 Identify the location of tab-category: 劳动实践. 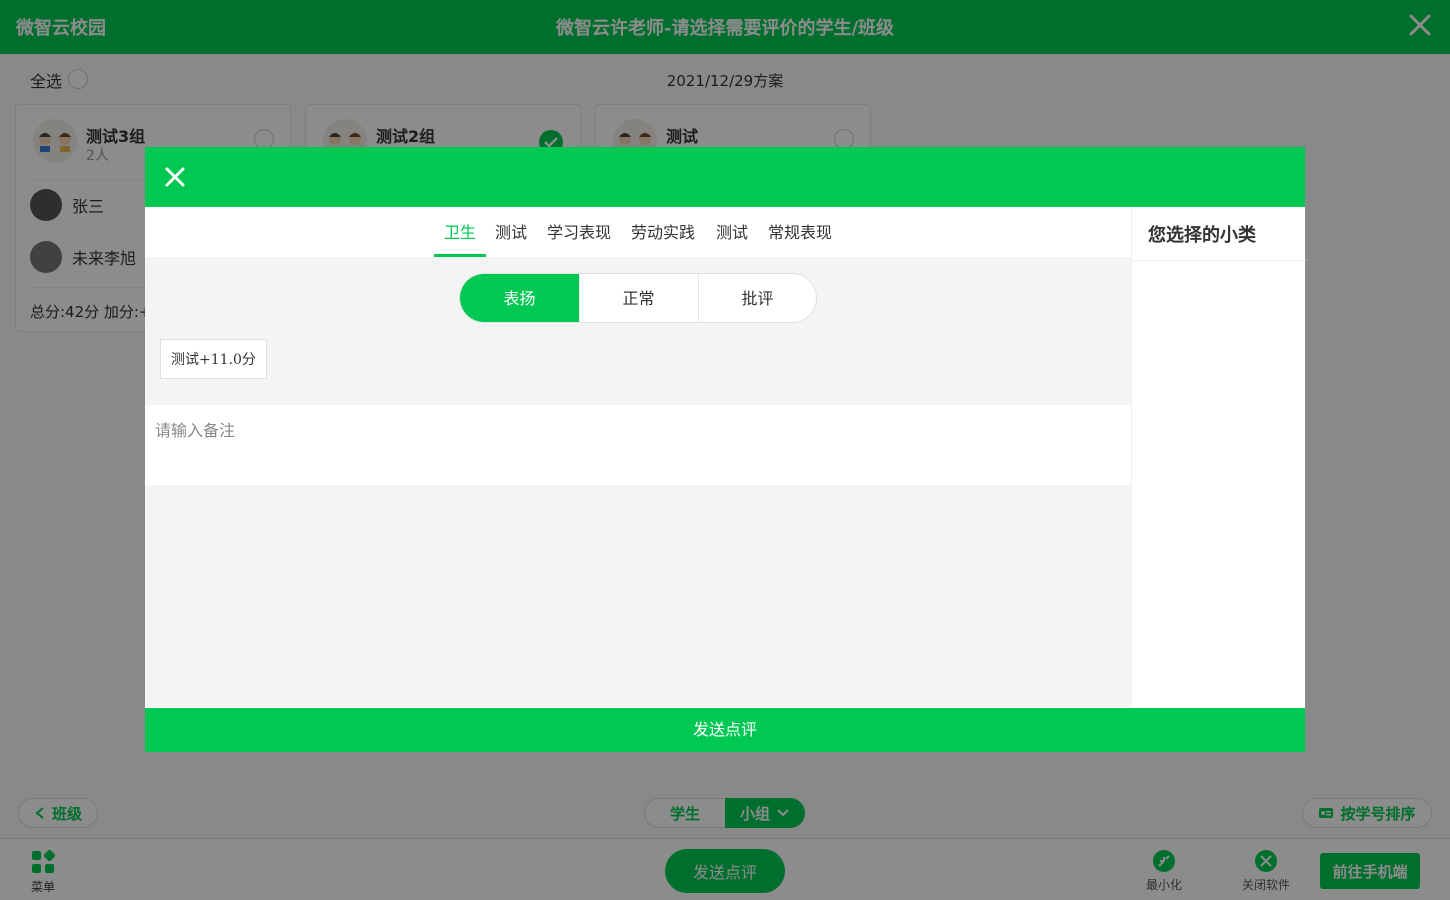
(663, 232).